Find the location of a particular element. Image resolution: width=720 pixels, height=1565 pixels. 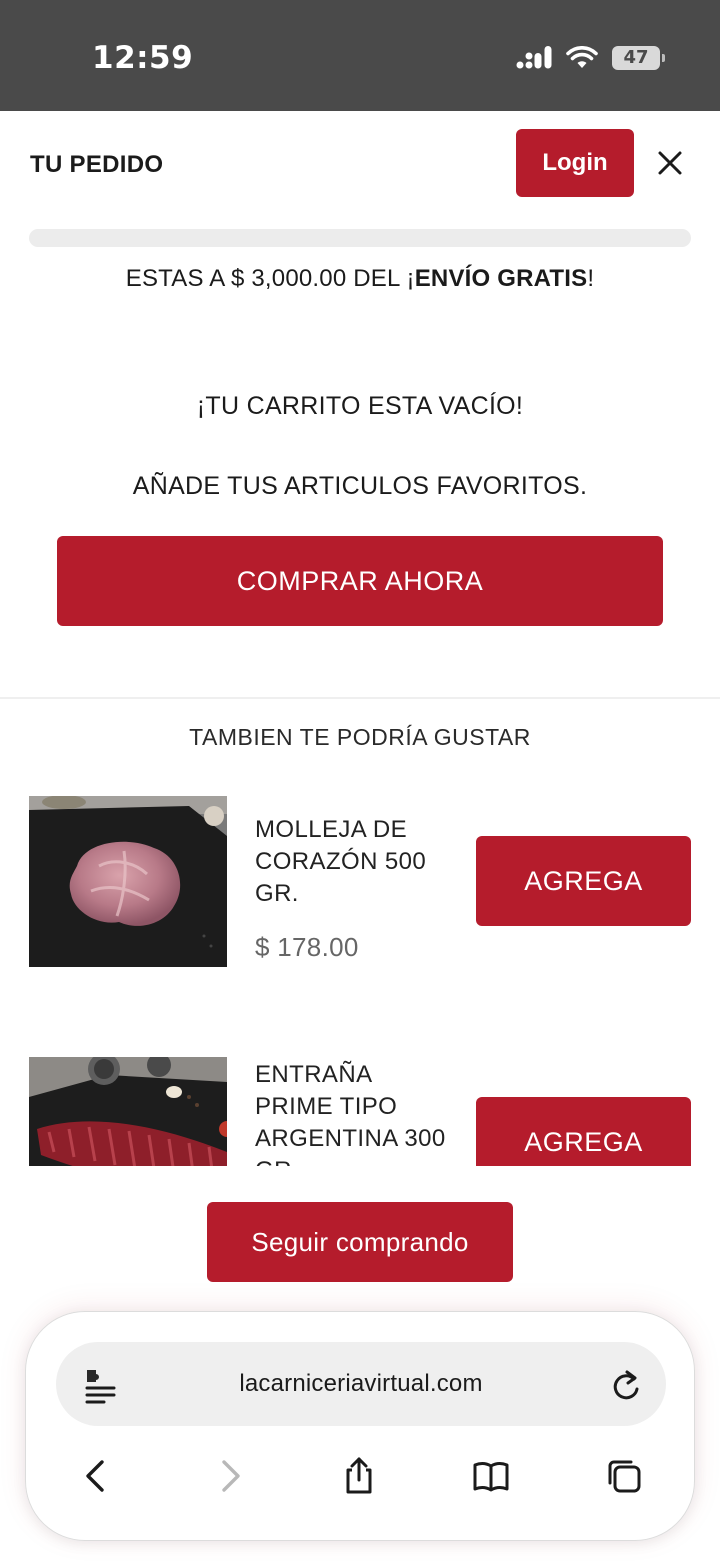

wifi-icon is located at coordinates (582, 57).